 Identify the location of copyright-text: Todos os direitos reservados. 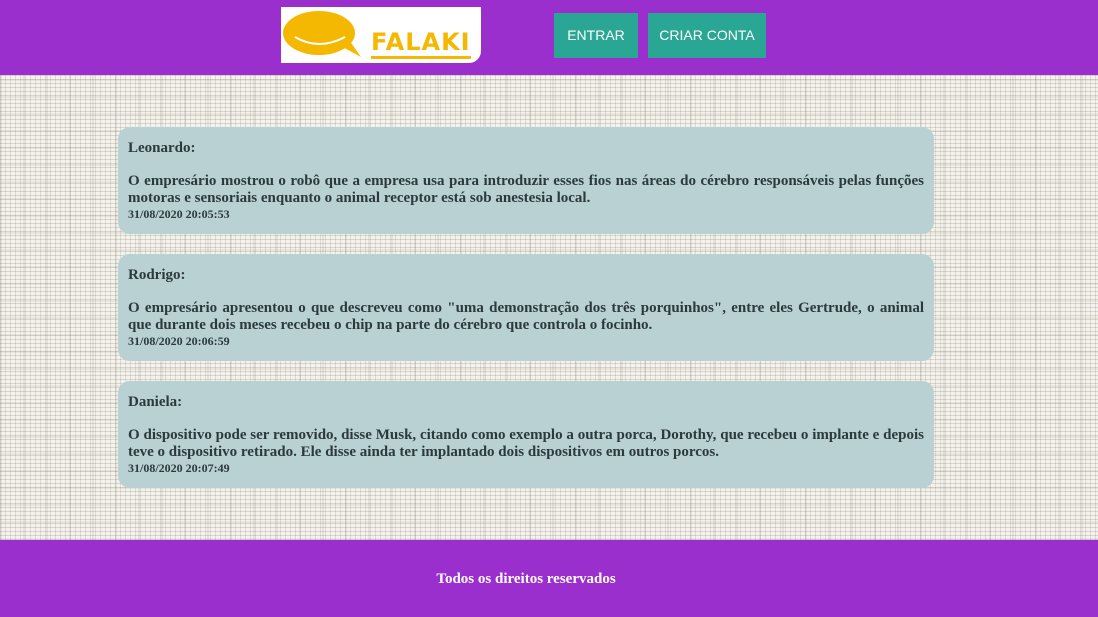
(526, 579).